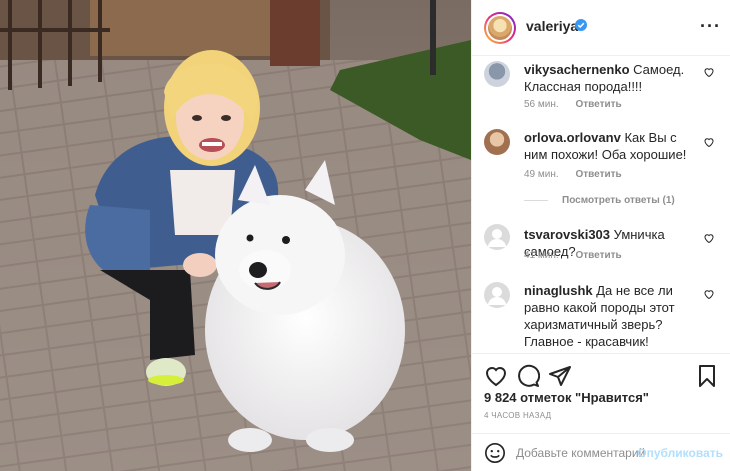  Describe the element at coordinates (558, 290) in the screenshot. I see `comment-username: ninaglushk` at that location.